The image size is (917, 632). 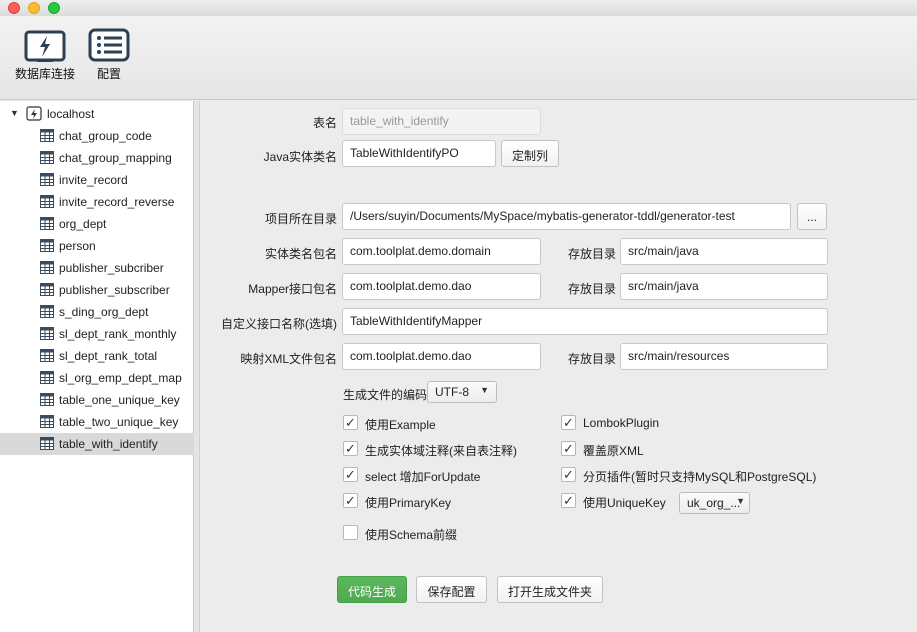 I want to click on tree-item-label: invite_record_reverse, so click(x=117, y=202).